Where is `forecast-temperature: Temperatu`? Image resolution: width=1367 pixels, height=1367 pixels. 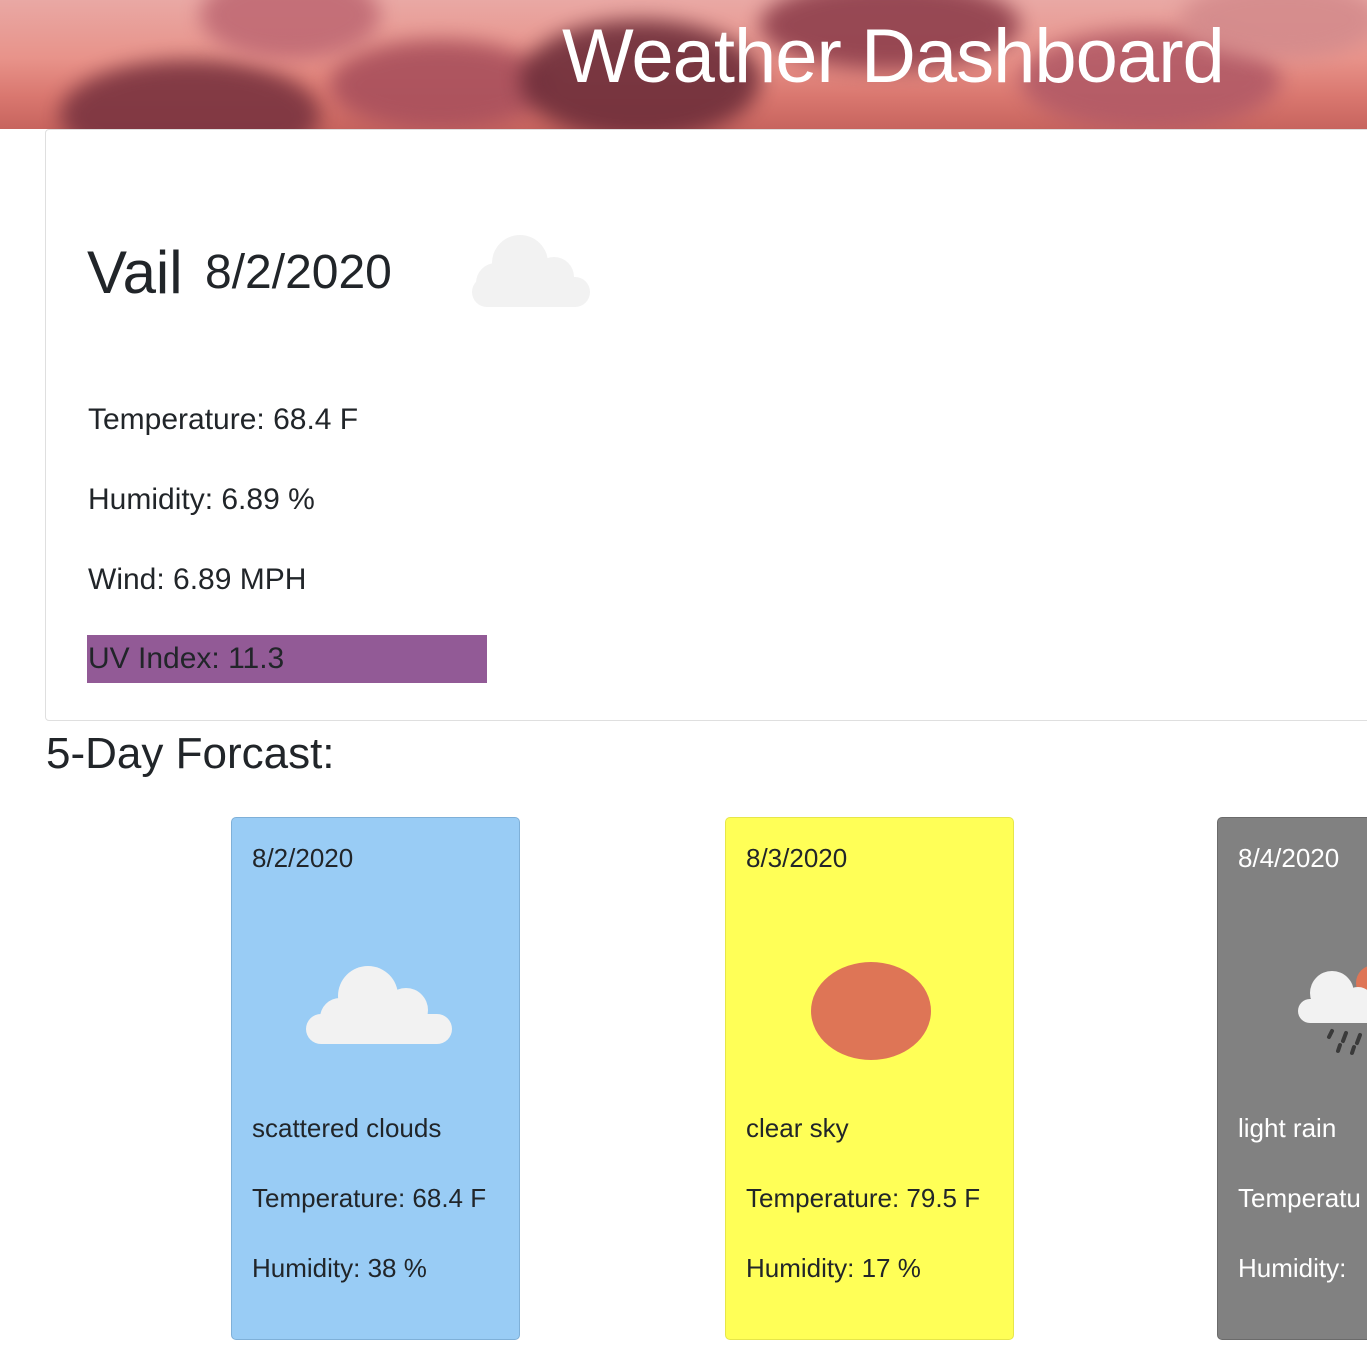 forecast-temperature: Temperatu is located at coordinates (1299, 1198).